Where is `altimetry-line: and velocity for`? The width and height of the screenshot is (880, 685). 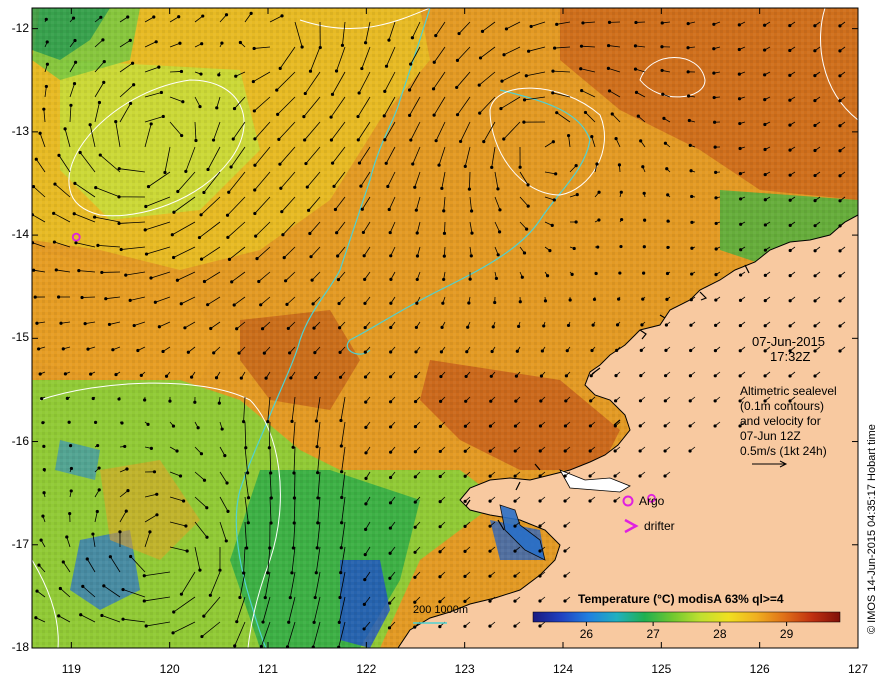
altimetry-line: and velocity for is located at coordinates (788, 421).